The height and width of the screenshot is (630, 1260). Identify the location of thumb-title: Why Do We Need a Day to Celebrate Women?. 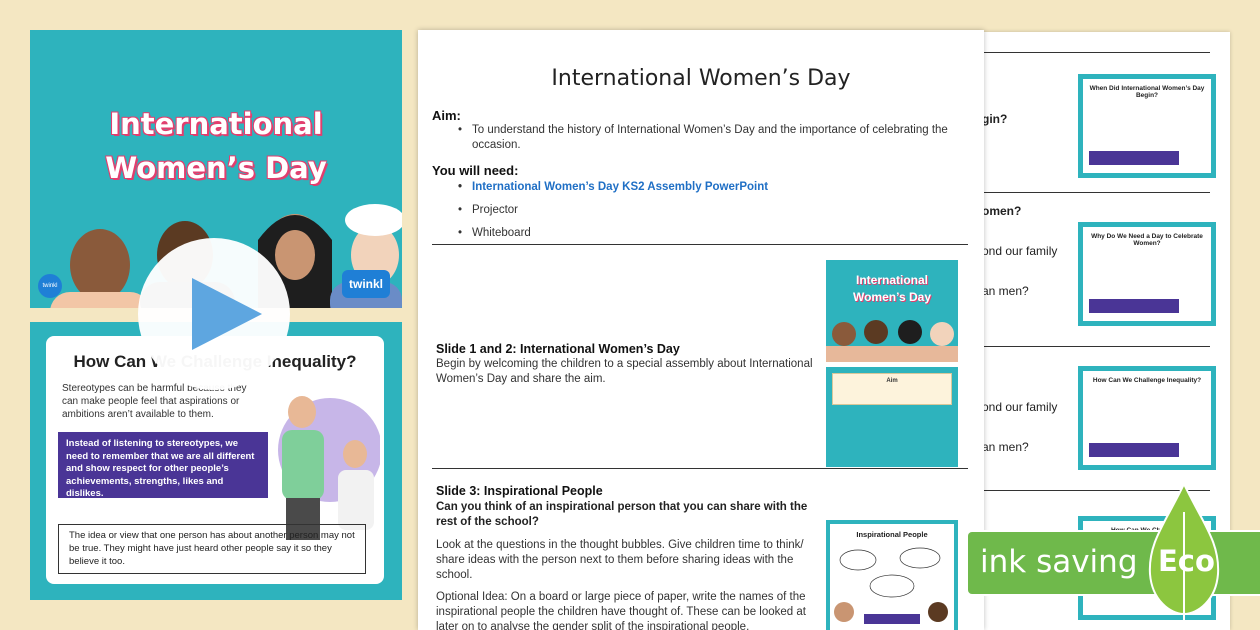
(1147, 240).